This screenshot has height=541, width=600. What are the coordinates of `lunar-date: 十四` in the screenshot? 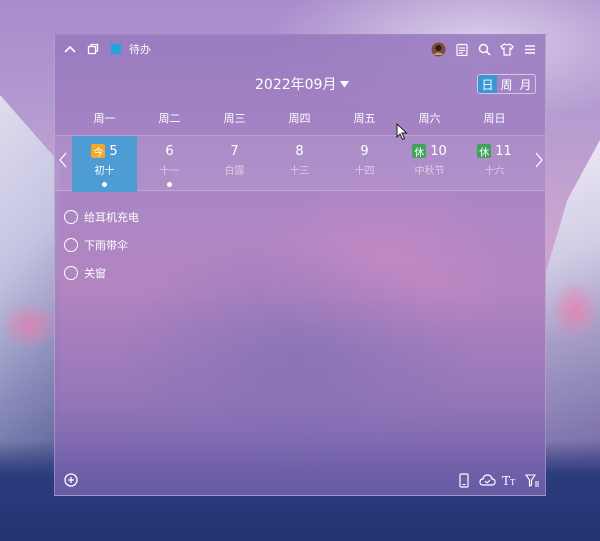 It's located at (364, 171).